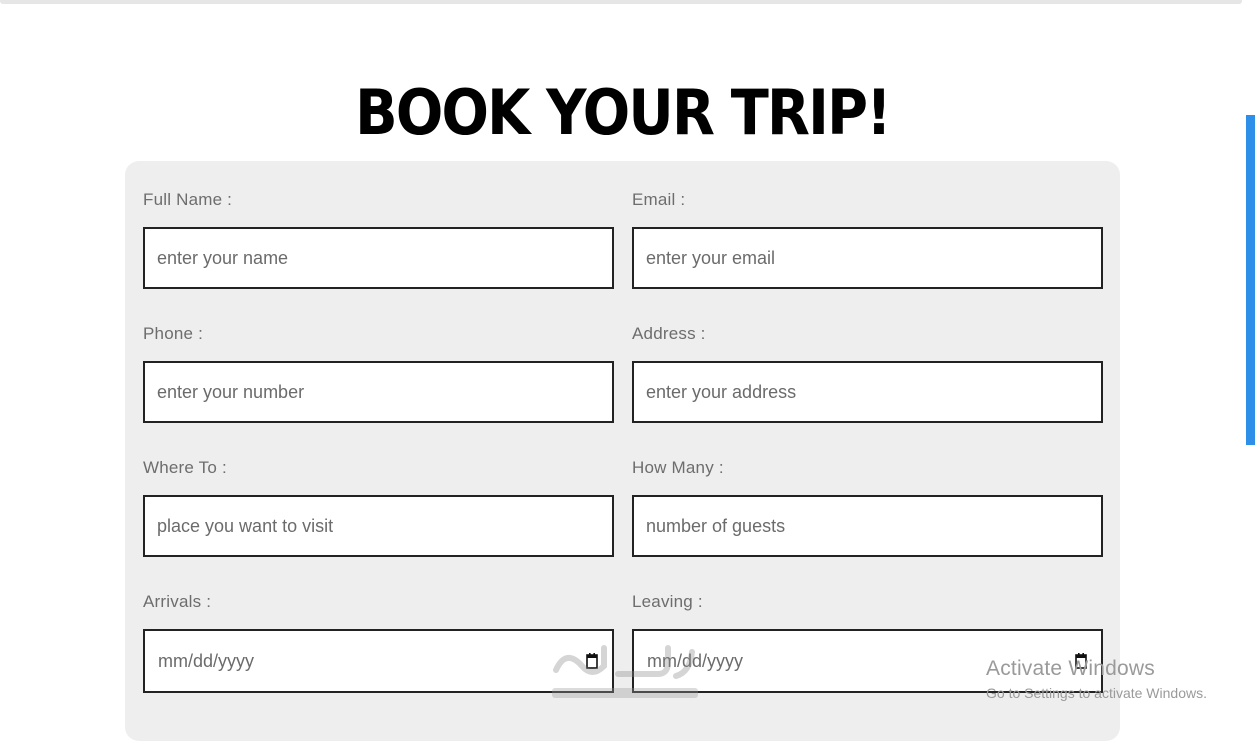 The image size is (1255, 741). Describe the element at coordinates (667, 601) in the screenshot. I see `leaving-label: Leaving :` at that location.